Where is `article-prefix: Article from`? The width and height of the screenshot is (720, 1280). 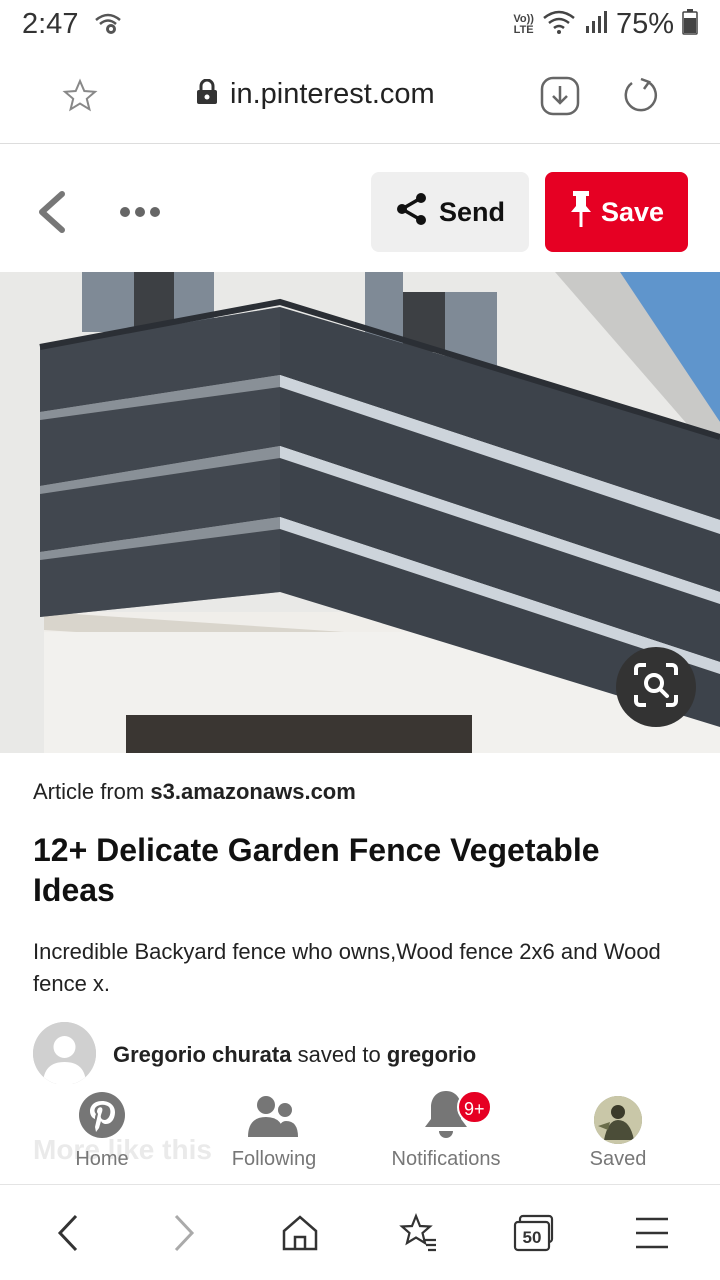
article-prefix: Article from is located at coordinates (89, 791).